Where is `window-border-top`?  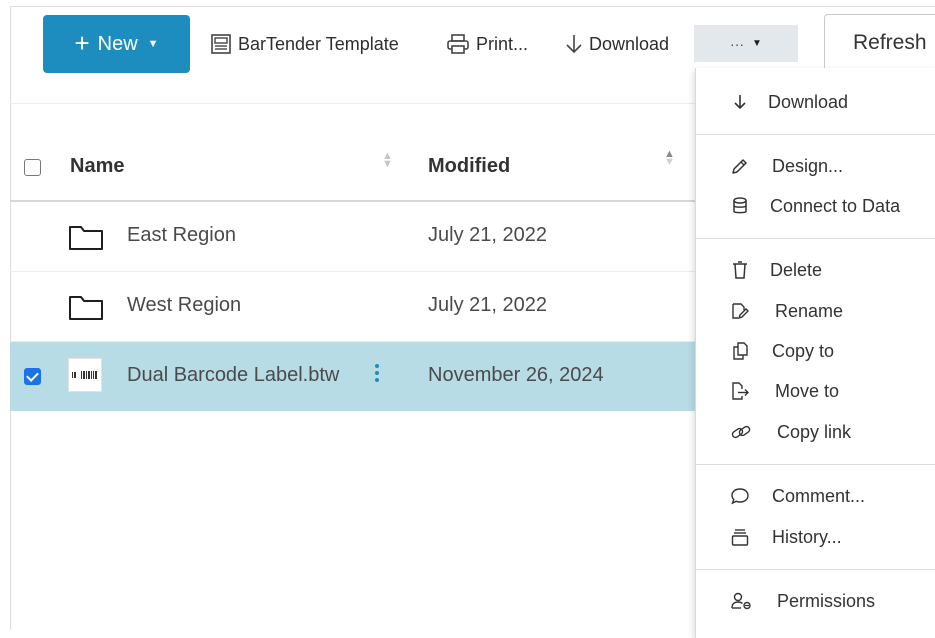 window-border-top is located at coordinates (472, 6).